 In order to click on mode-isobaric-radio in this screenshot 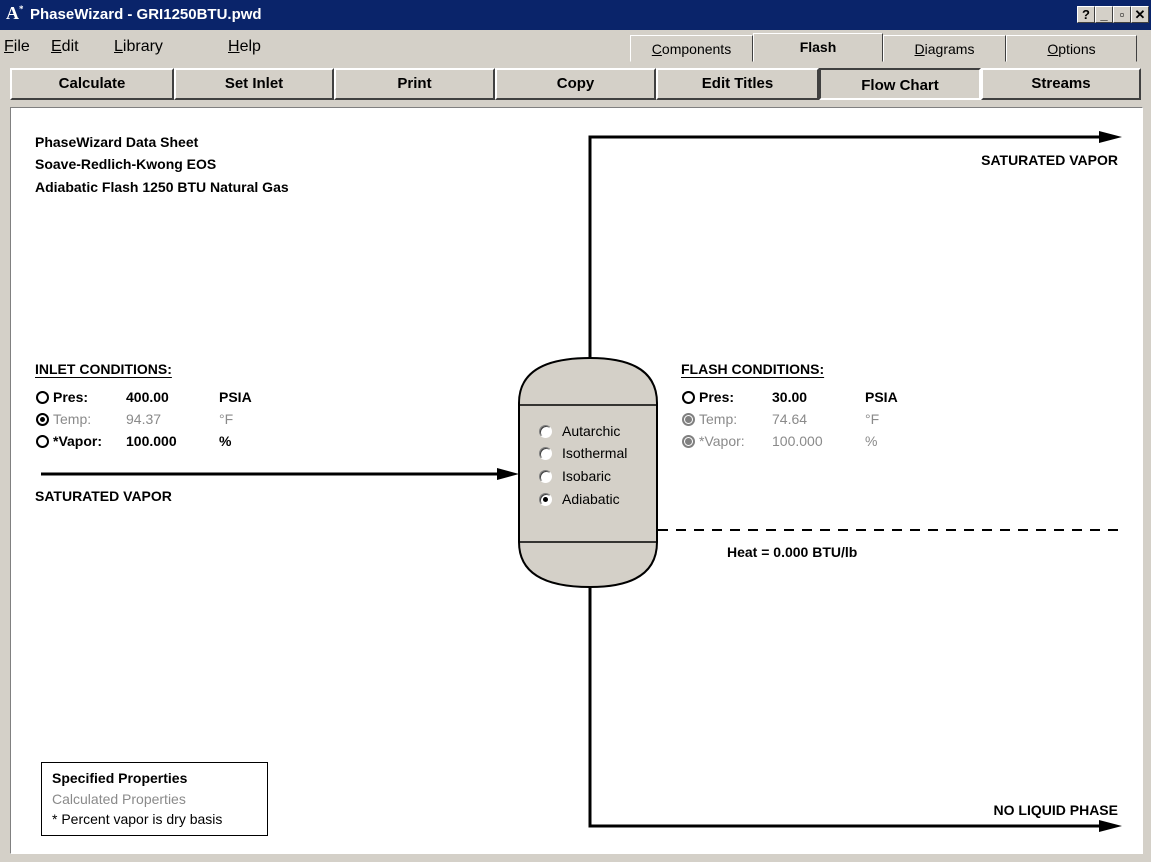, I will do `click(545, 476)`.